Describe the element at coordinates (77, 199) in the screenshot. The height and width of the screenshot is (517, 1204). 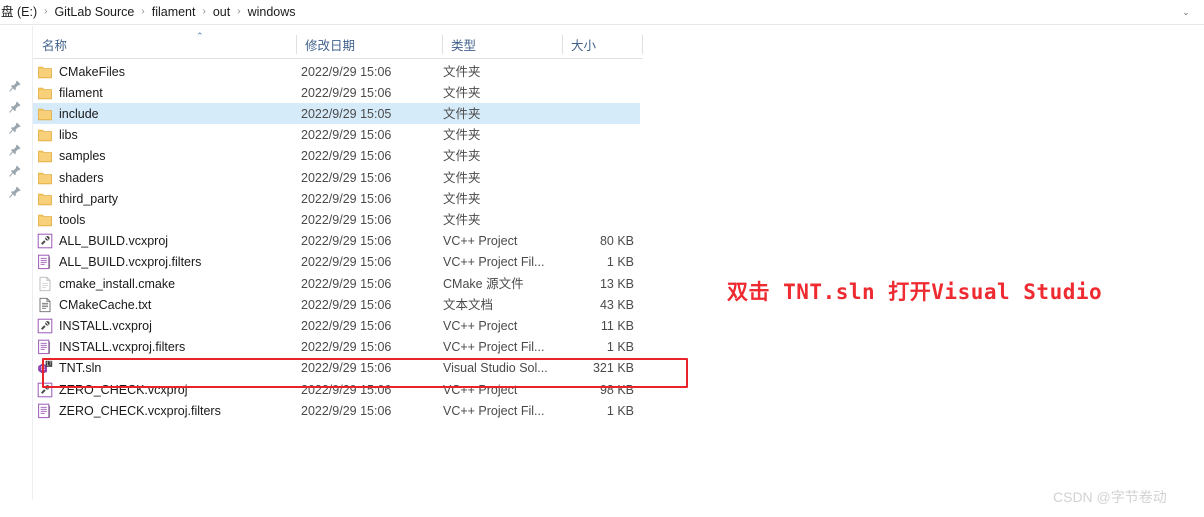
I see `file-name-cell: third_party` at that location.